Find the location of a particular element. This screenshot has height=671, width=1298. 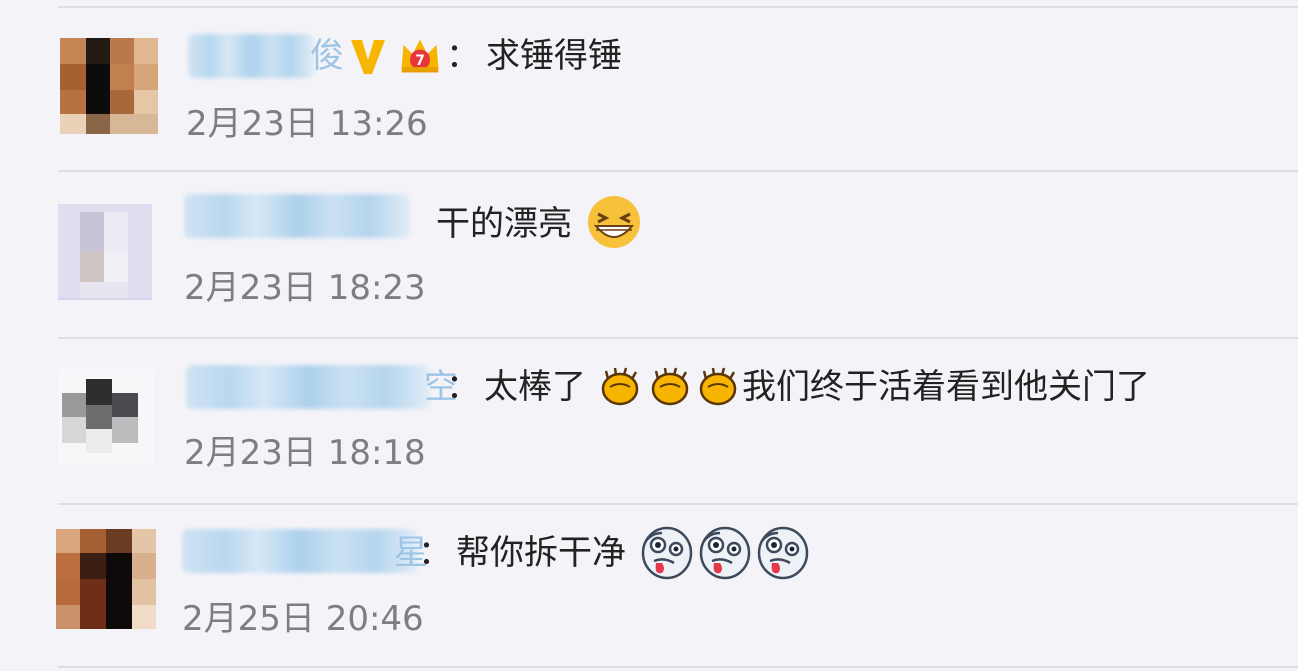

comment-text-before: 太棒了 is located at coordinates (535, 387).